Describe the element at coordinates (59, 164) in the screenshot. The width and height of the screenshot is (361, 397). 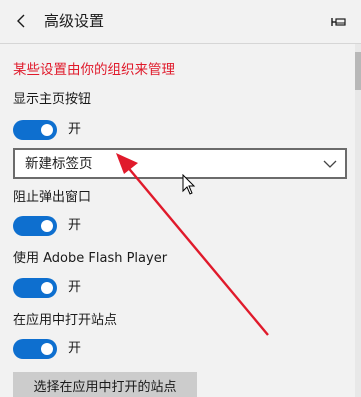
I see `dropdown-selected-value: 新建标签页` at that location.